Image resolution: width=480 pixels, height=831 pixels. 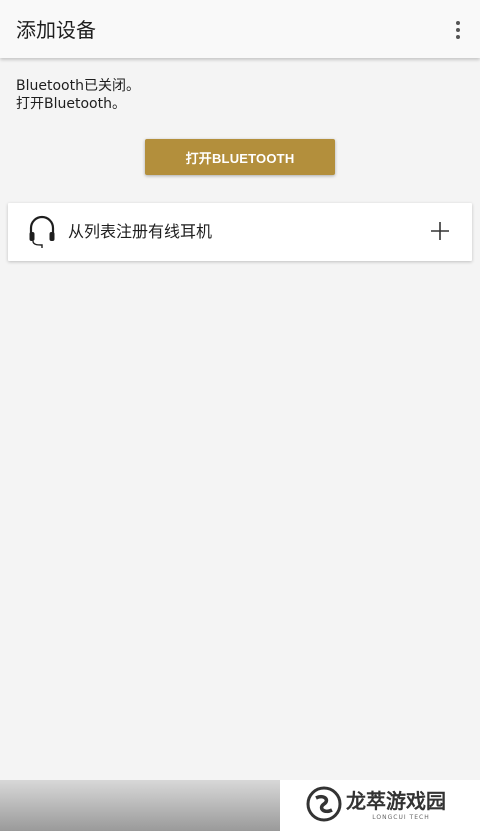 I want to click on status-line-1: Bluetooth已关闭。, so click(x=78, y=86).